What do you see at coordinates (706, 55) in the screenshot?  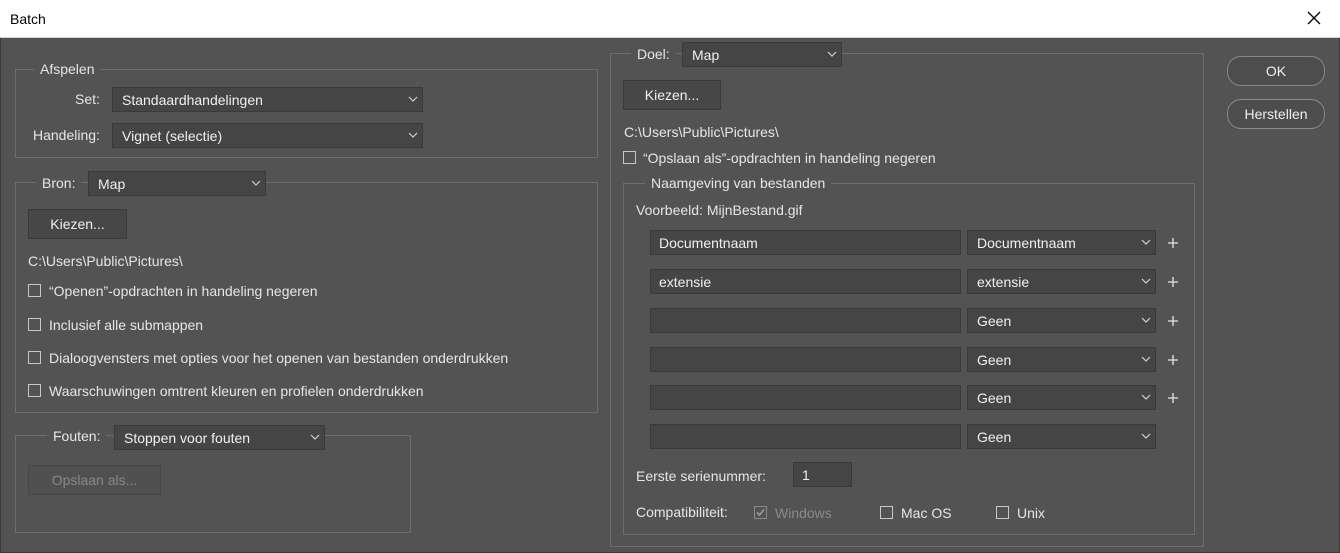 I see `doel-select-value: Map` at bounding box center [706, 55].